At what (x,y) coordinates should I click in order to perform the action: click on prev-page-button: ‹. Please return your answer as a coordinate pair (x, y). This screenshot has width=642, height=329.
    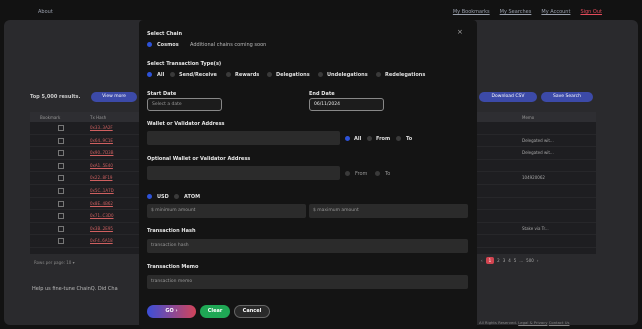
    Looking at the image, I should click on (482, 260).